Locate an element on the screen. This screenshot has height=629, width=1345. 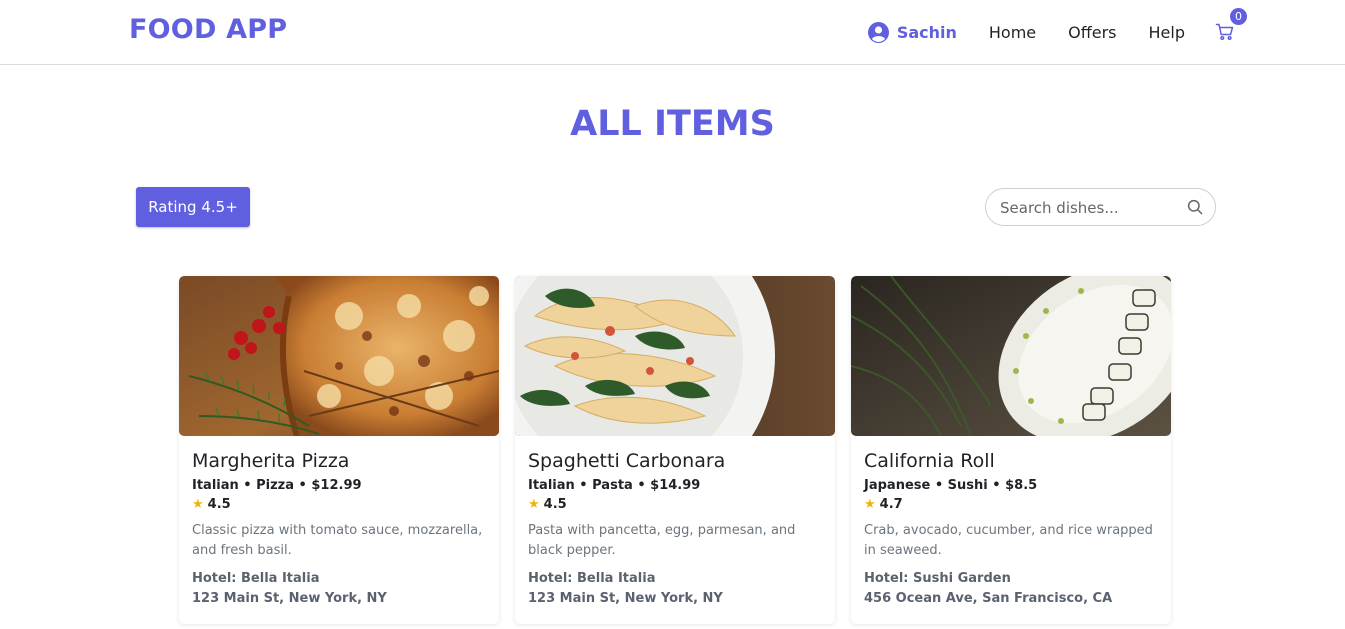
search-box is located at coordinates (1100, 207).